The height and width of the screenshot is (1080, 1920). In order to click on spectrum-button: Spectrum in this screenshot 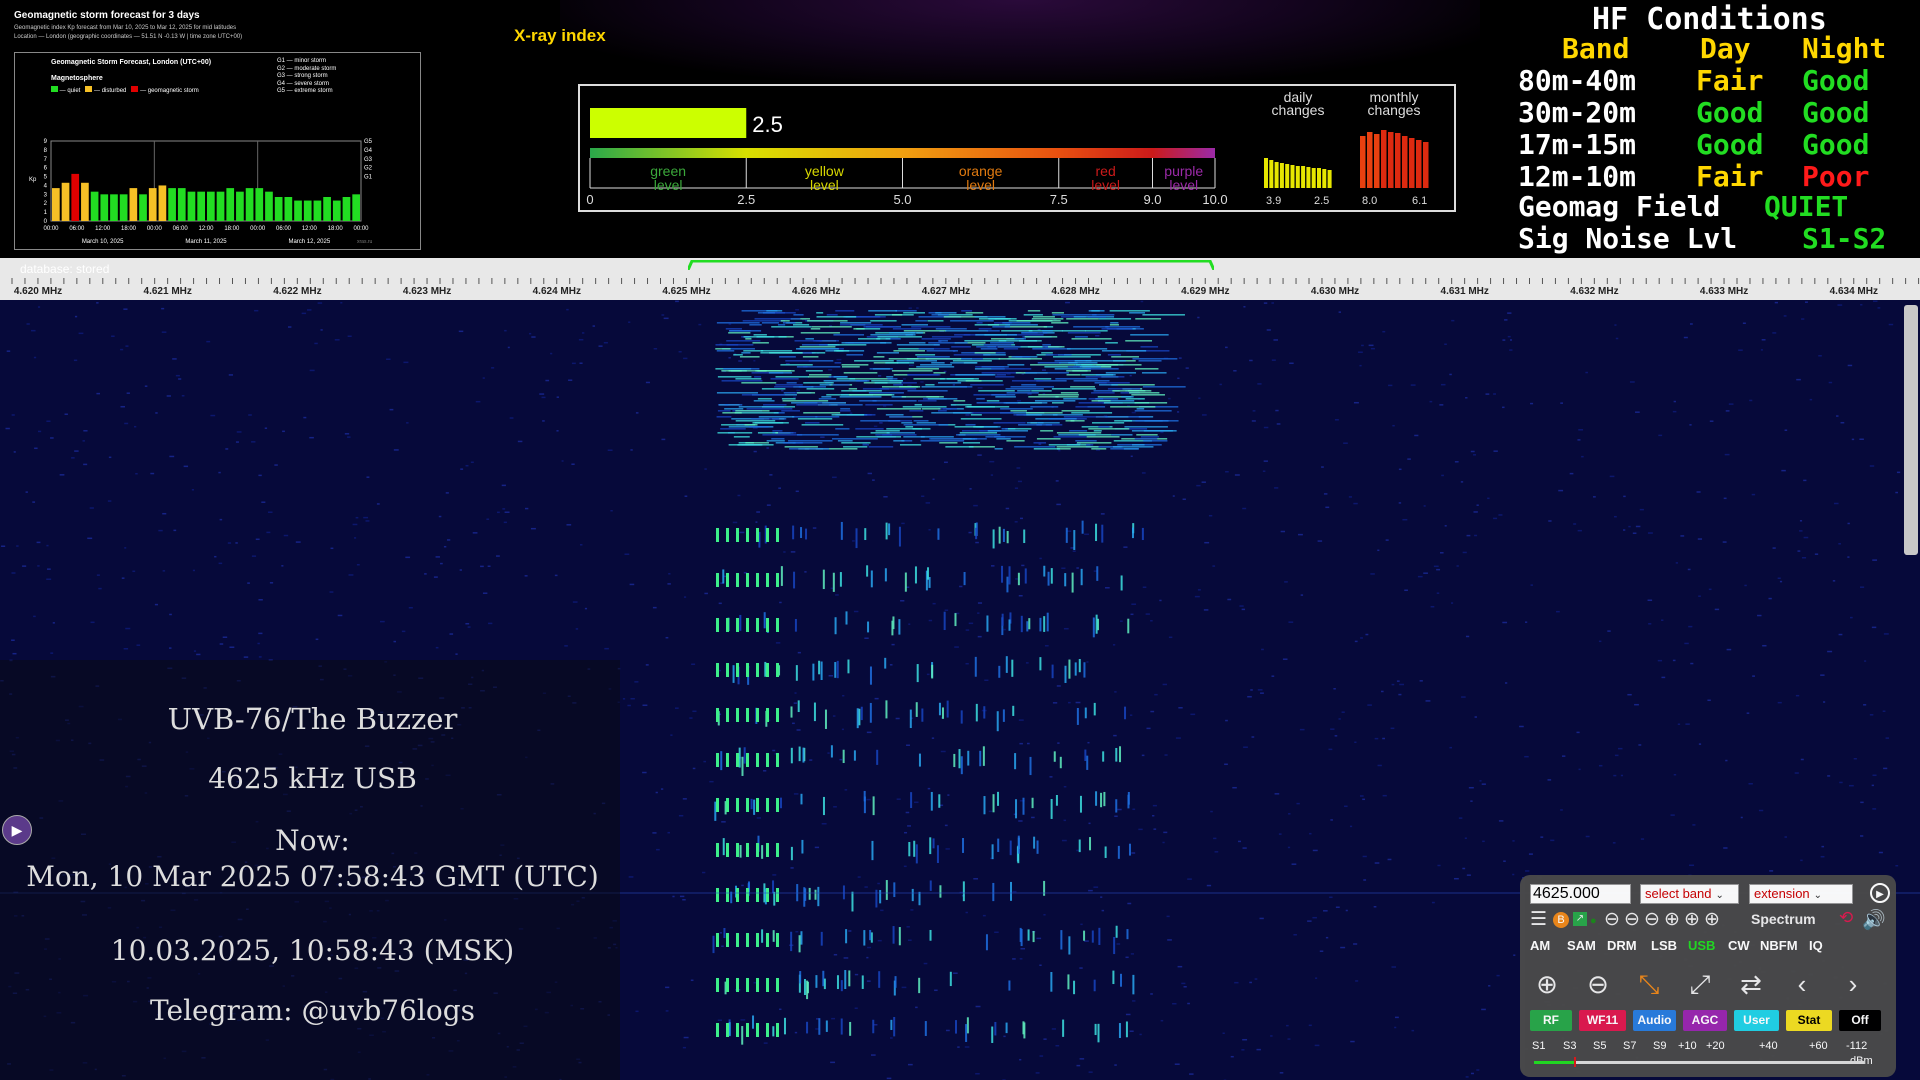, I will do `click(1783, 919)`.